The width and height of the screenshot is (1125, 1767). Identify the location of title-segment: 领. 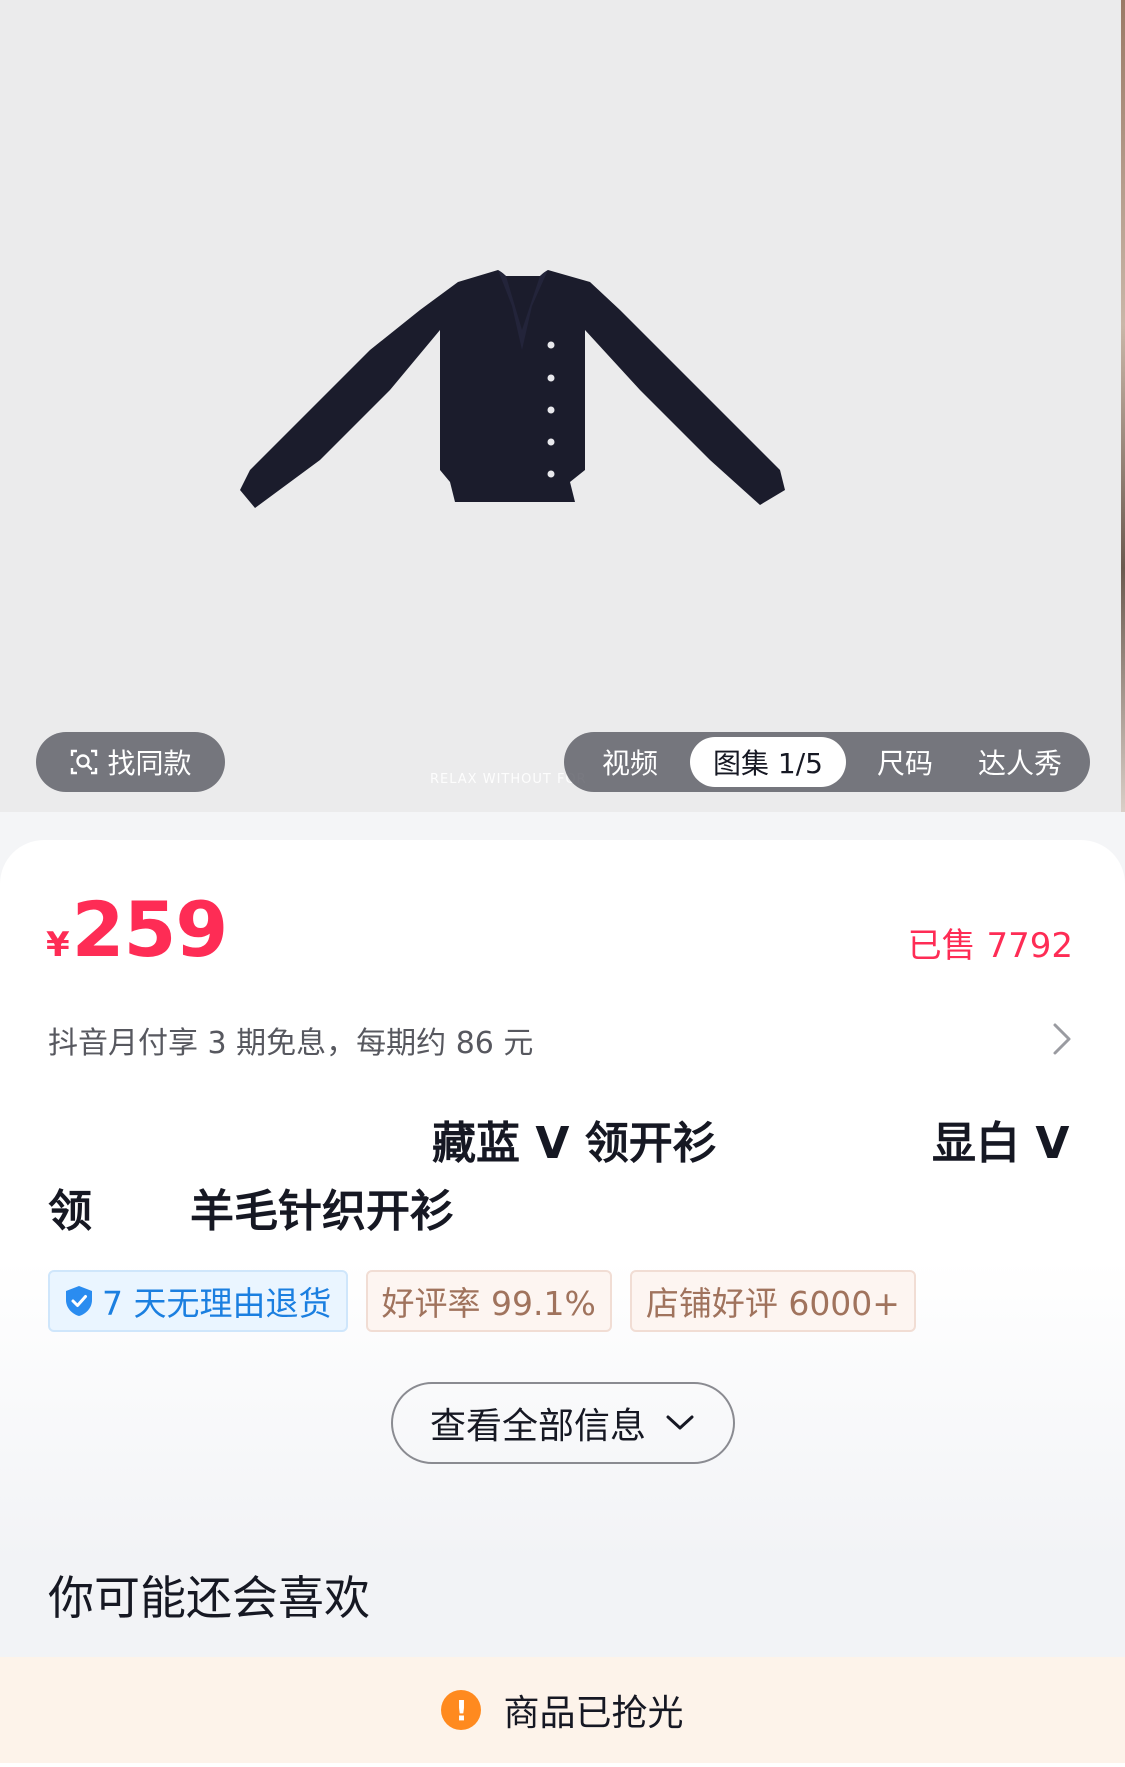
(70, 1211).